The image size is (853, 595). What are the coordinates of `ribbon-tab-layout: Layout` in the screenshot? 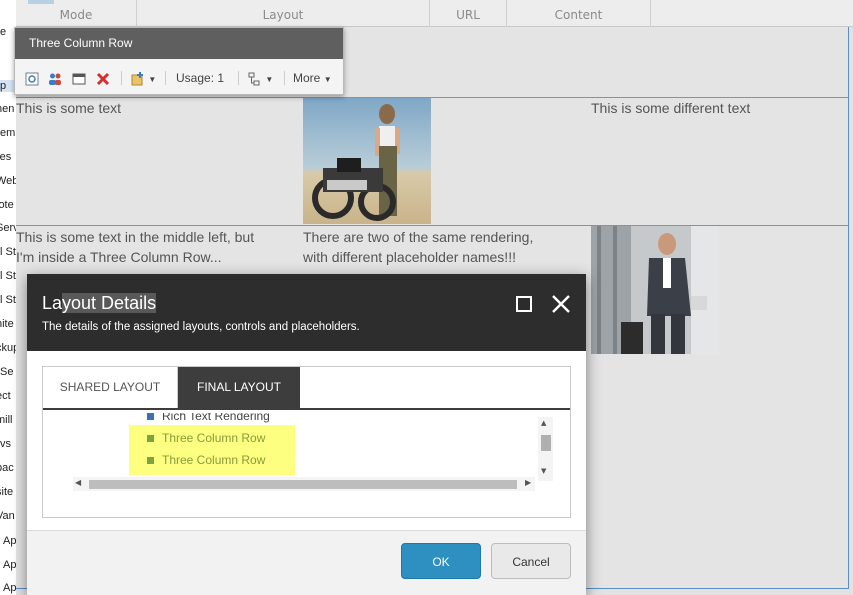 It's located at (283, 13).